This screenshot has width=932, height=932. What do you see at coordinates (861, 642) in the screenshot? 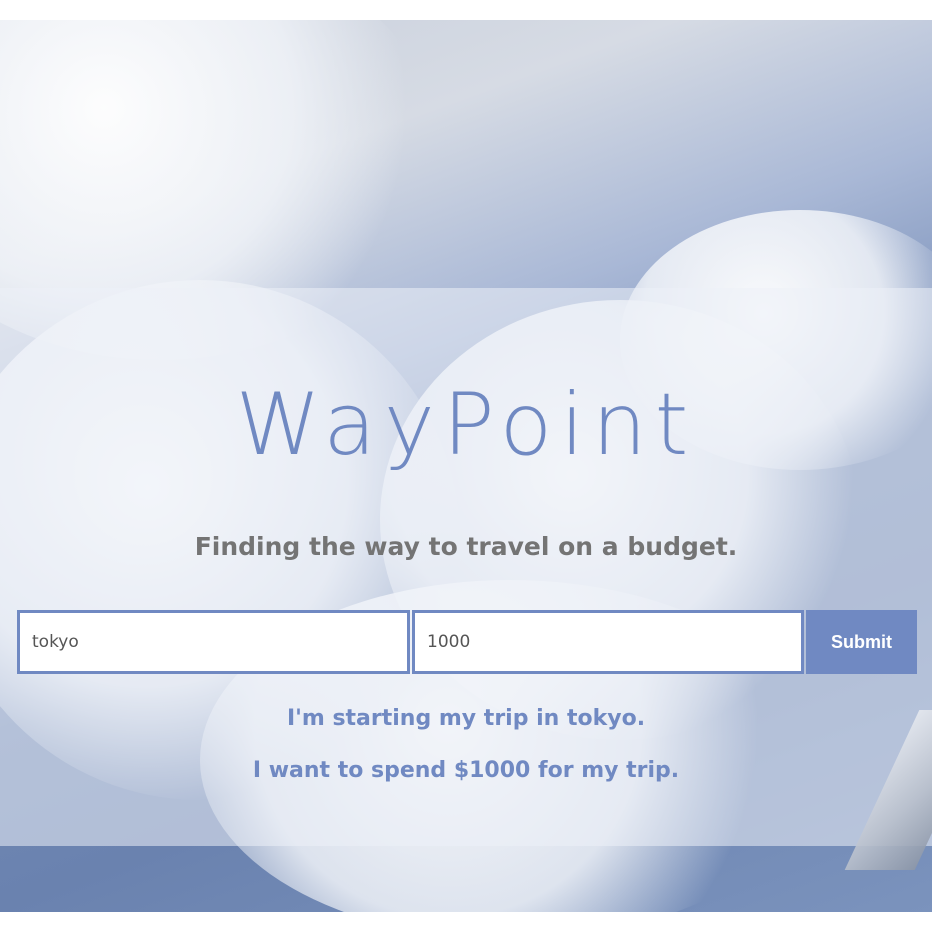
I see `submit-button: Submit` at bounding box center [861, 642].